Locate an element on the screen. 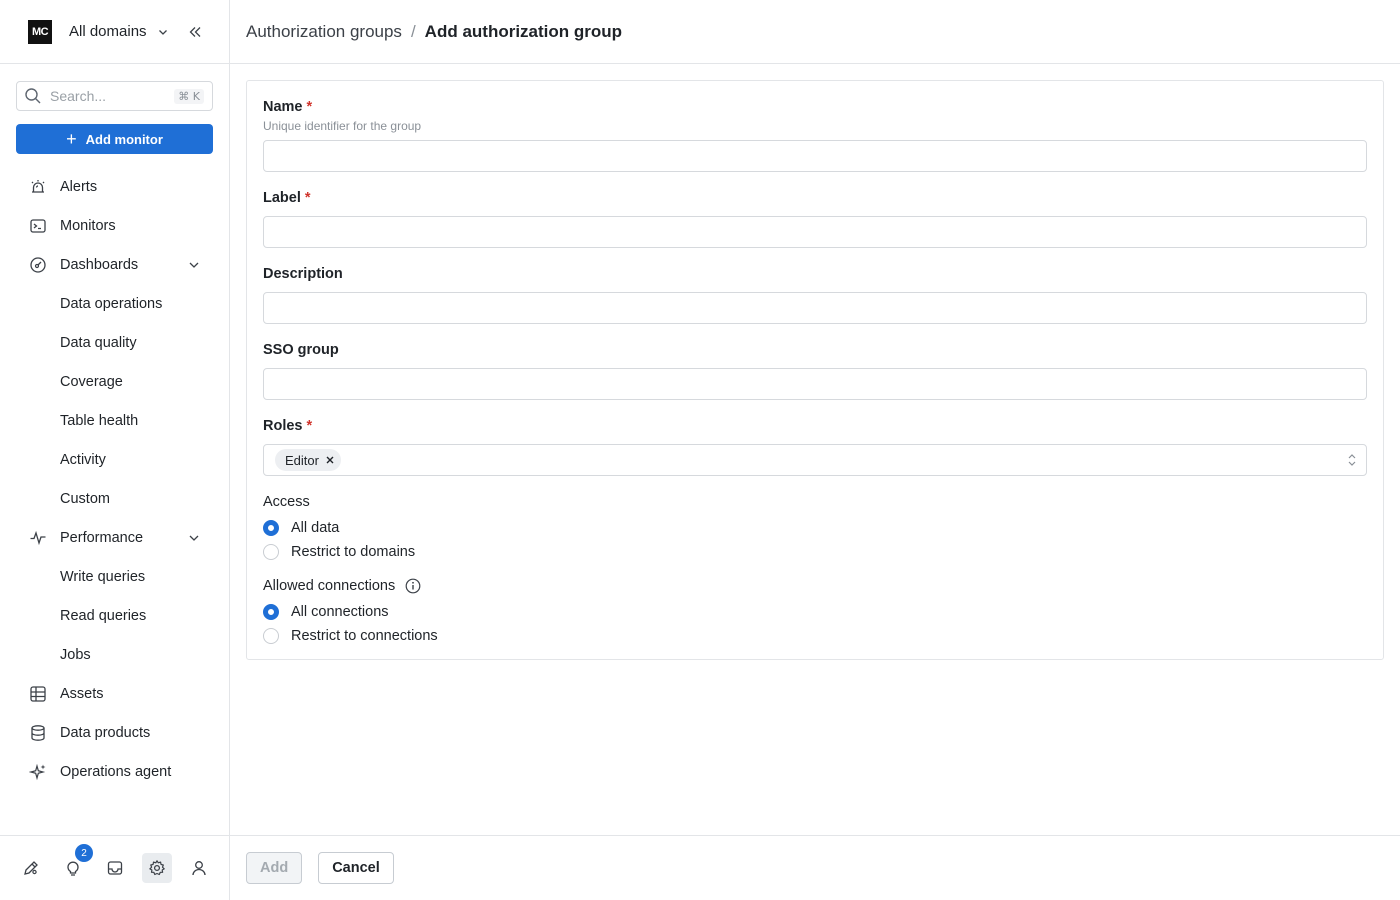 Image resolution: width=1400 pixels, height=900 pixels. insights-button: 2 is located at coordinates (75, 863).